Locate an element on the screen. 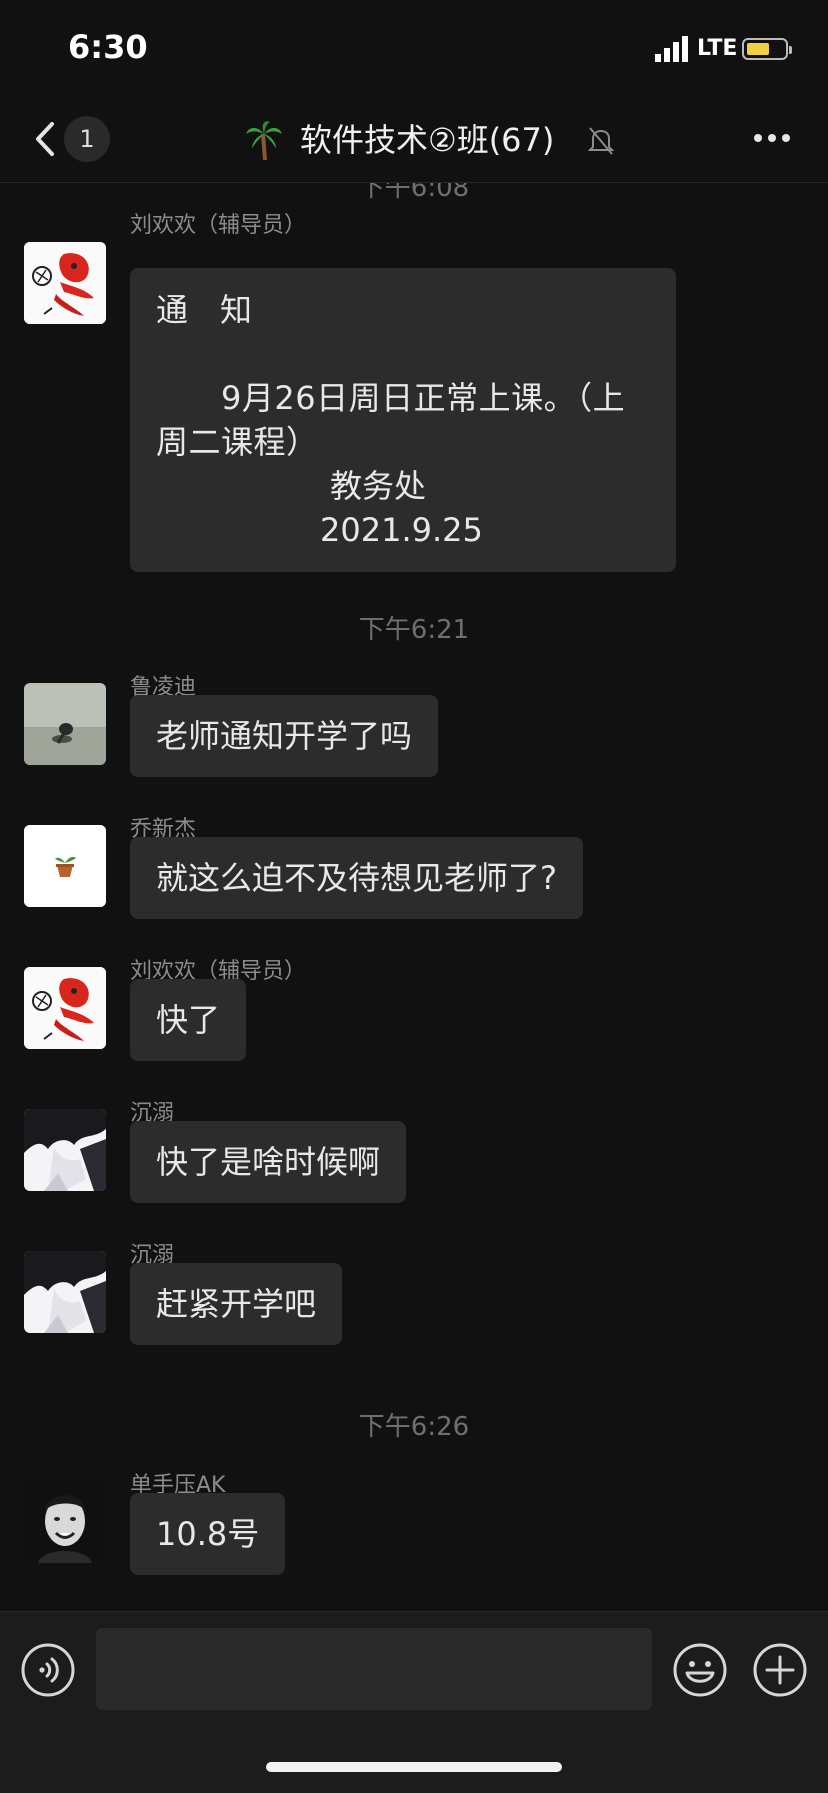  chat-header: 1 软件技术②班(67) is located at coordinates (414, 139).